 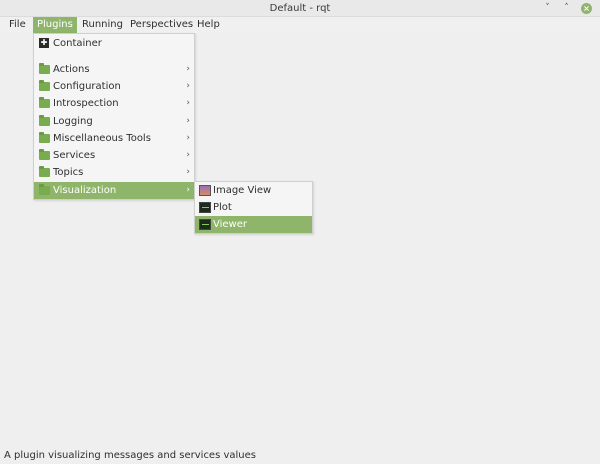 What do you see at coordinates (114, 155) in the screenshot?
I see `menu-item-services: Services ›` at bounding box center [114, 155].